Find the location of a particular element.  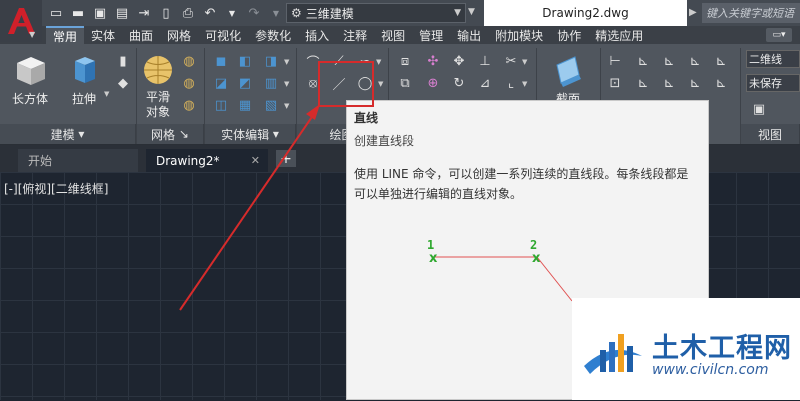

redo-dropdown-icon: ▼ is located at coordinates (276, 13).